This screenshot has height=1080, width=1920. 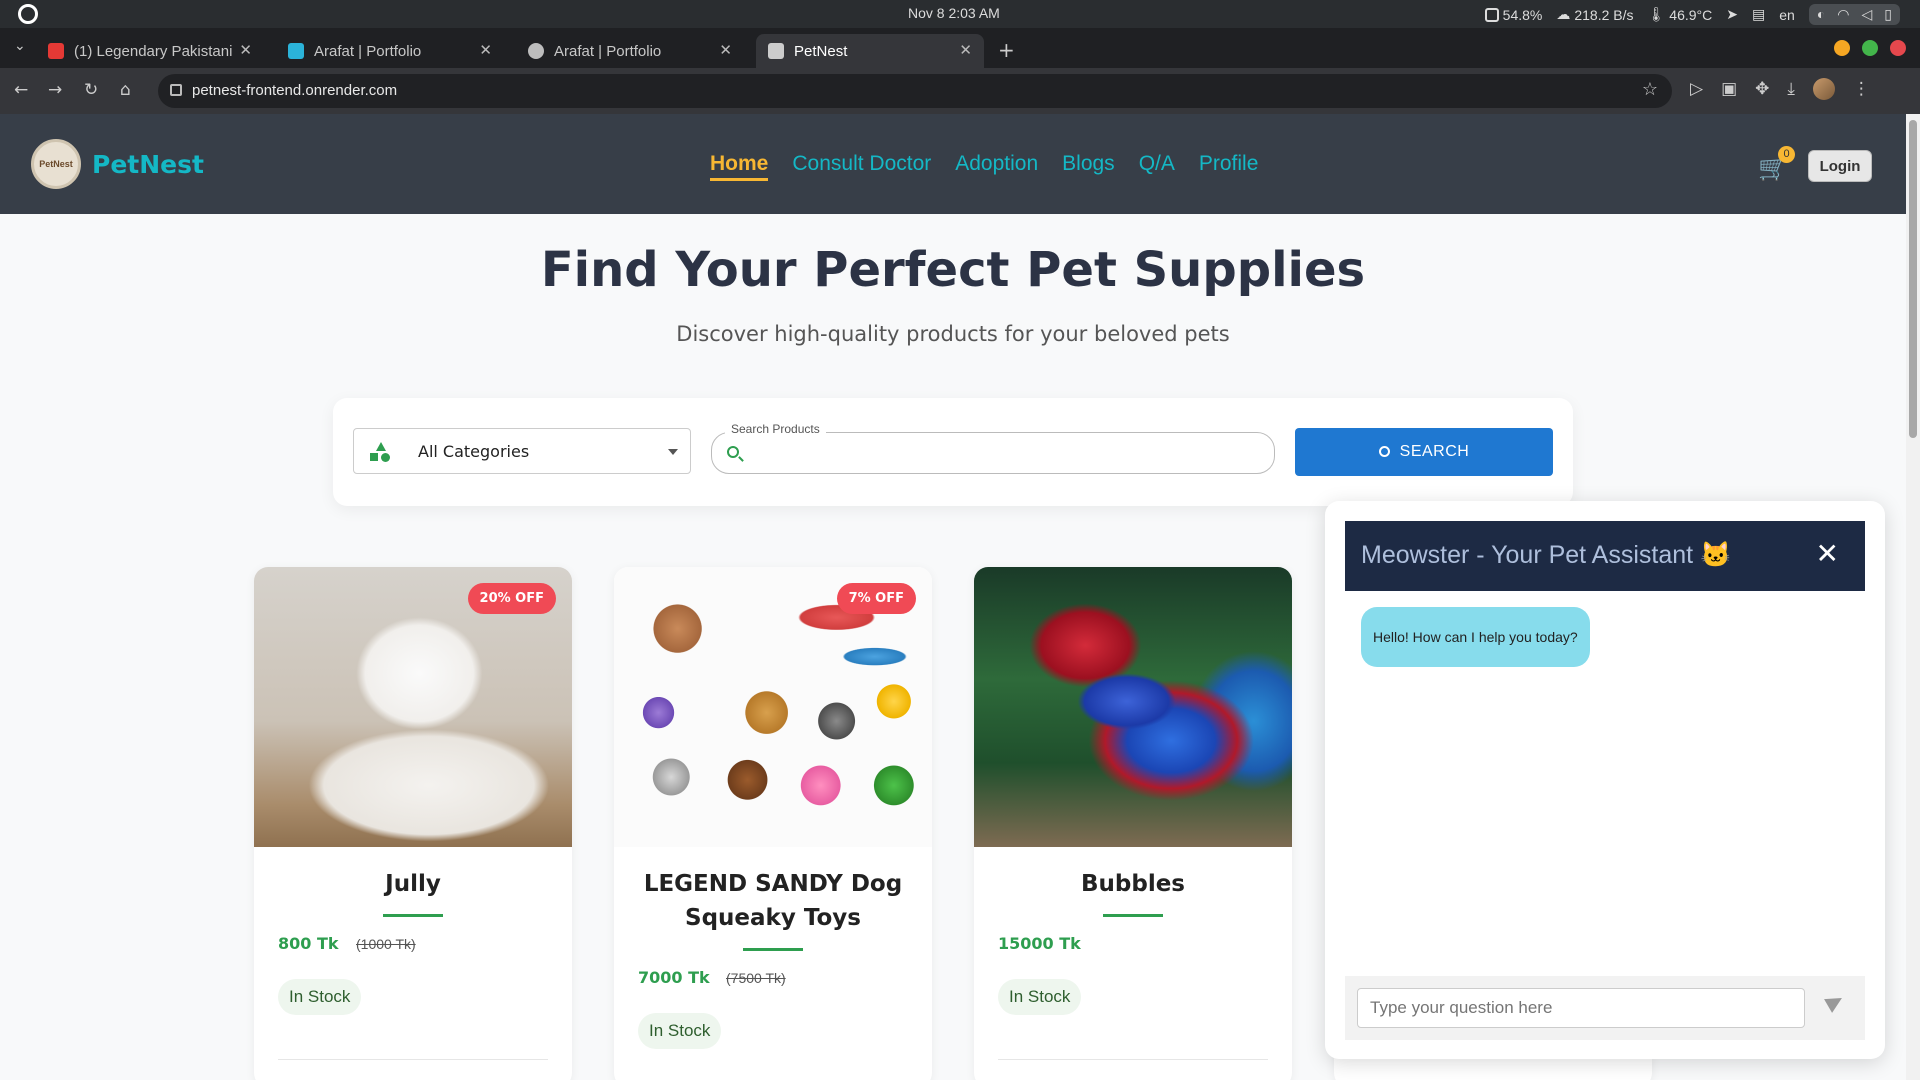 I want to click on site-info-icon, so click(x=176, y=90).